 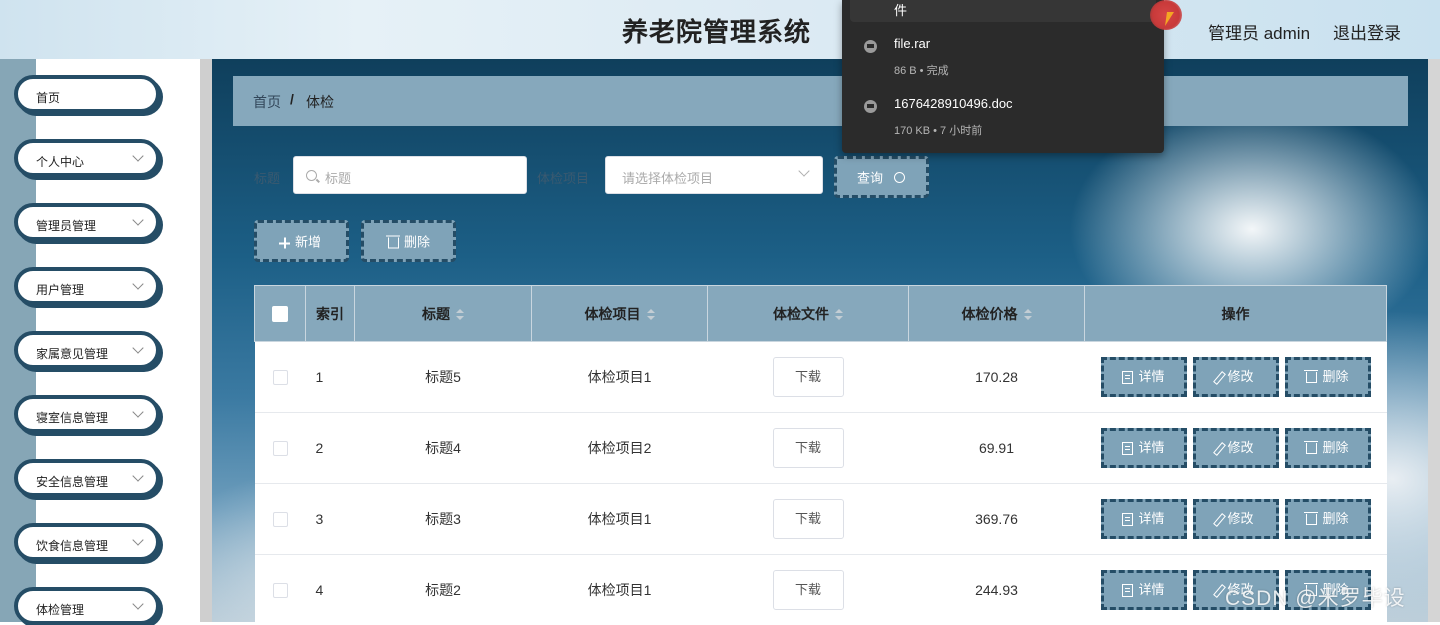 What do you see at coordinates (311, 175) in the screenshot?
I see `search-icon` at bounding box center [311, 175].